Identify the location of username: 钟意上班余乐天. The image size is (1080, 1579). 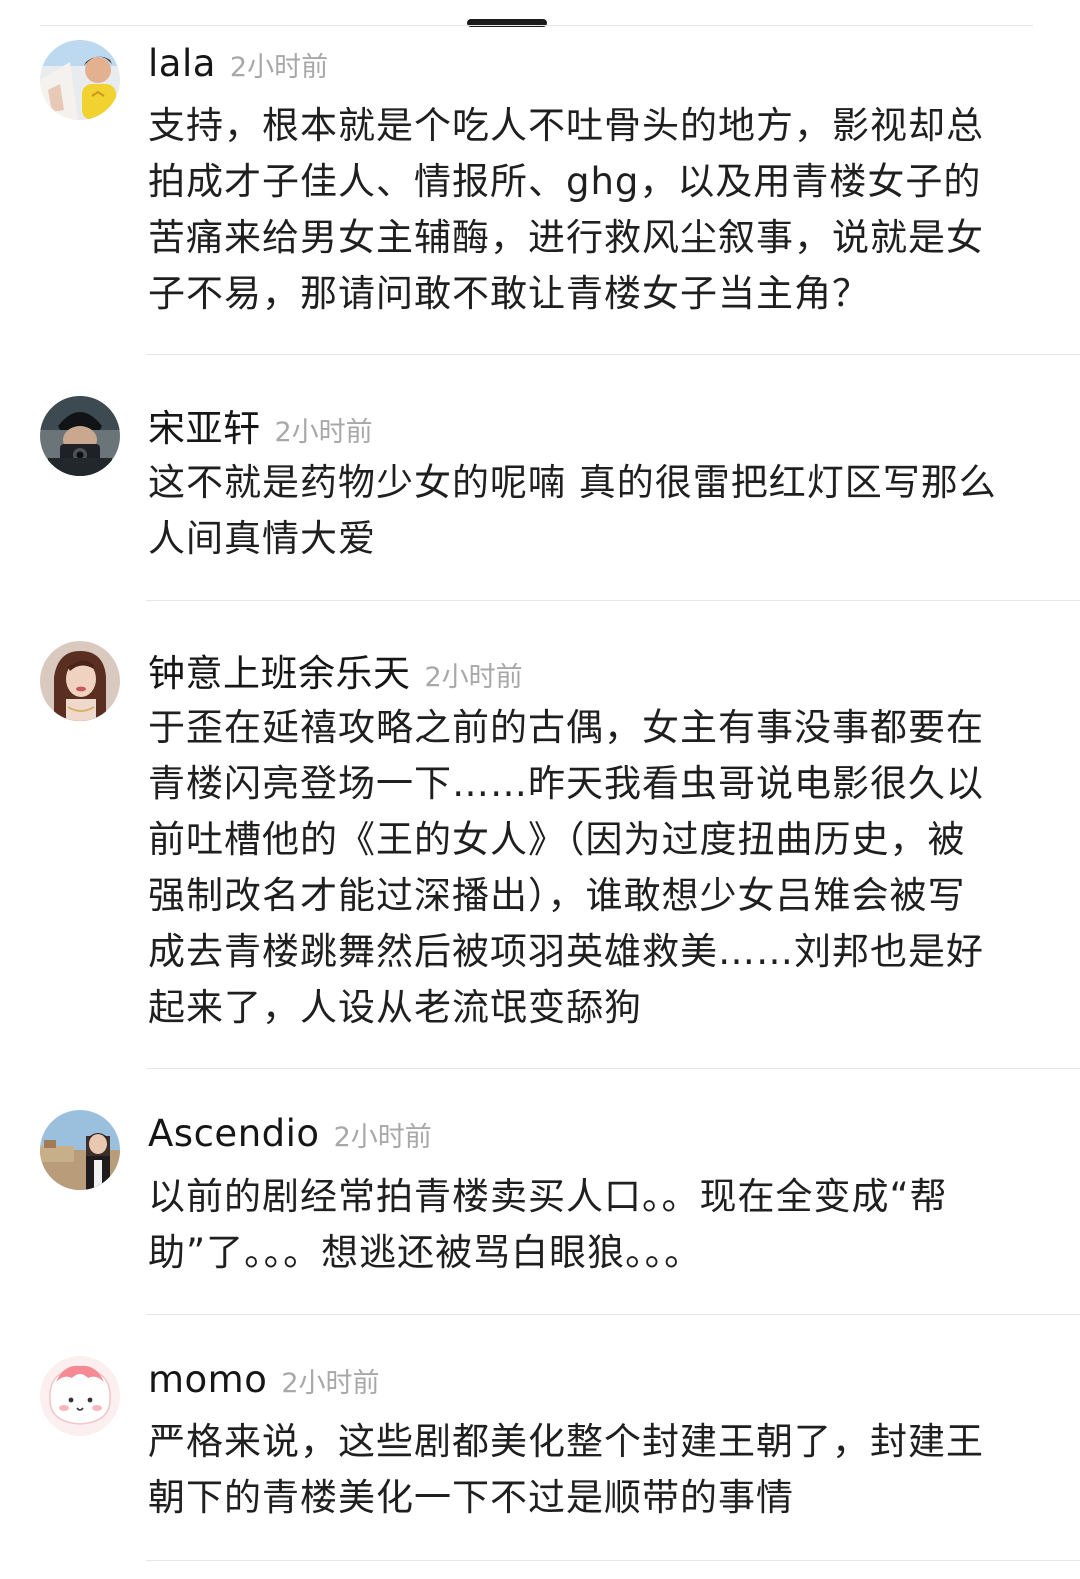
(279, 670).